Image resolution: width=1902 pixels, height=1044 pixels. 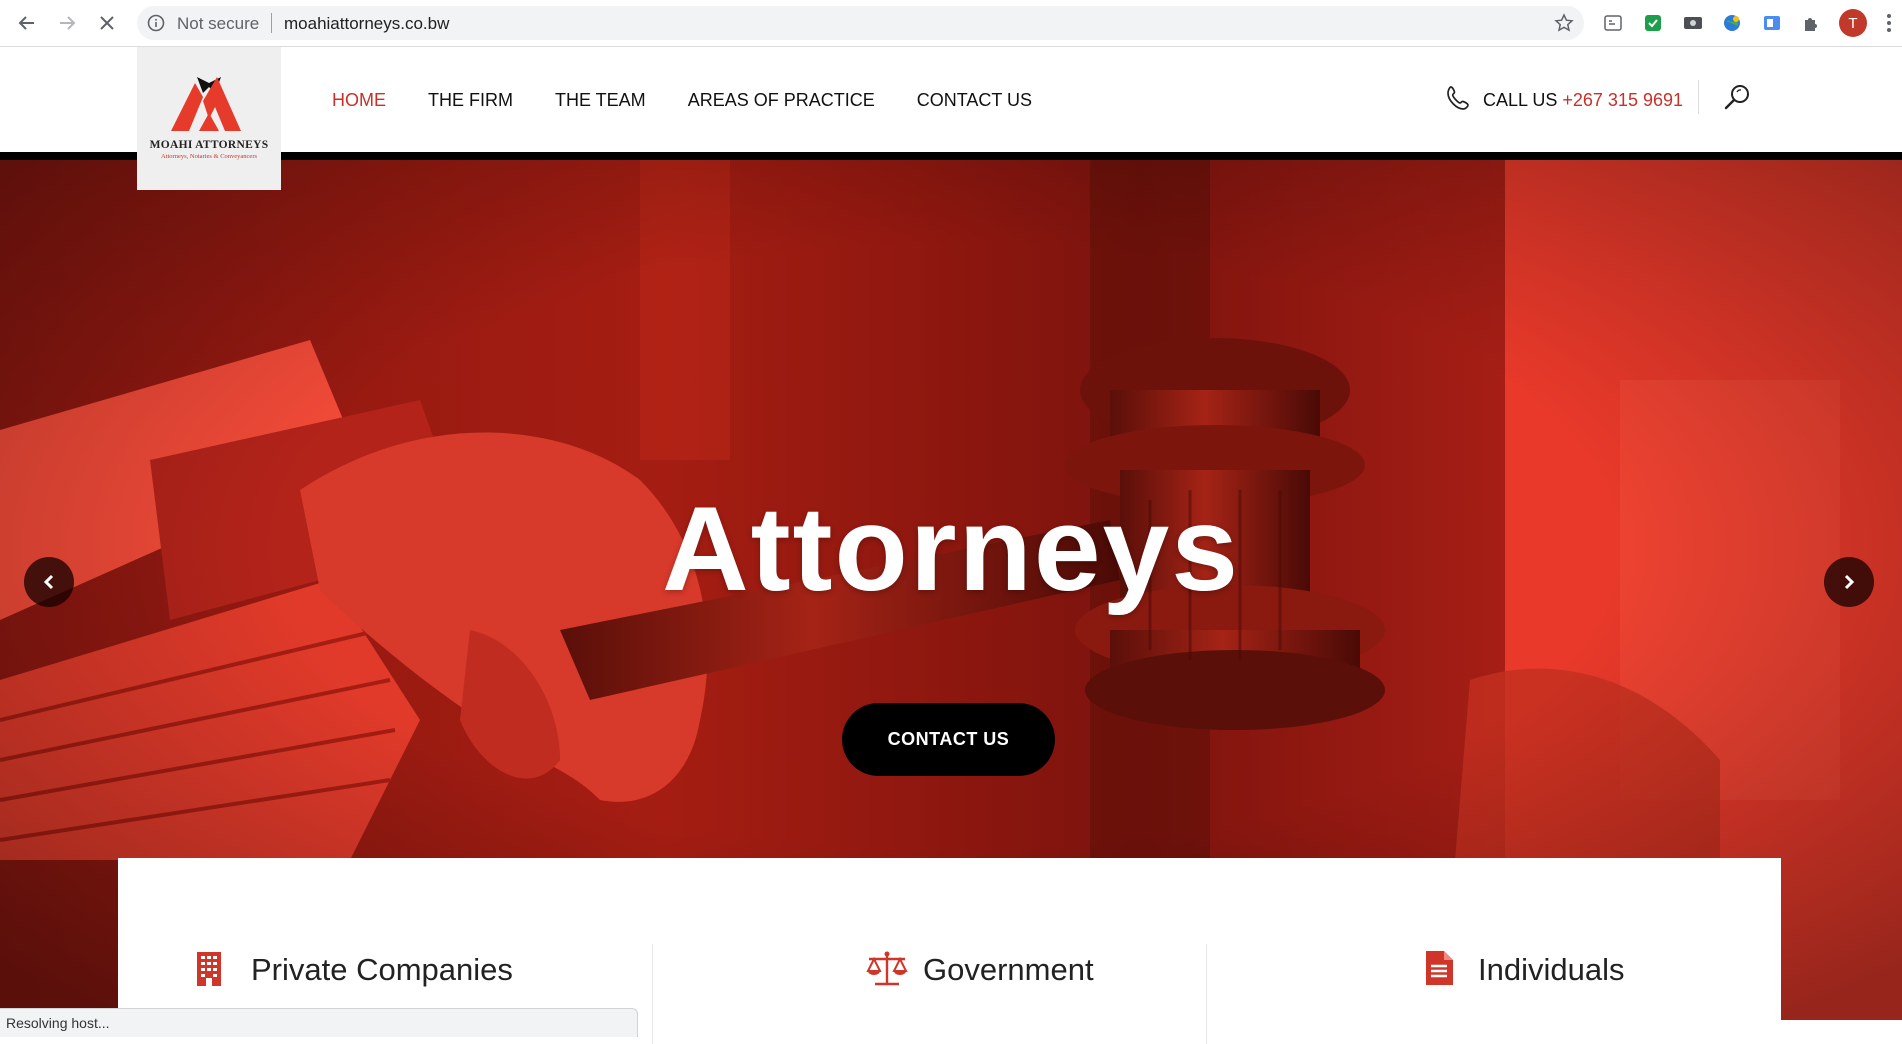 What do you see at coordinates (206, 104) in the screenshot?
I see `logo-mark-icon` at bounding box center [206, 104].